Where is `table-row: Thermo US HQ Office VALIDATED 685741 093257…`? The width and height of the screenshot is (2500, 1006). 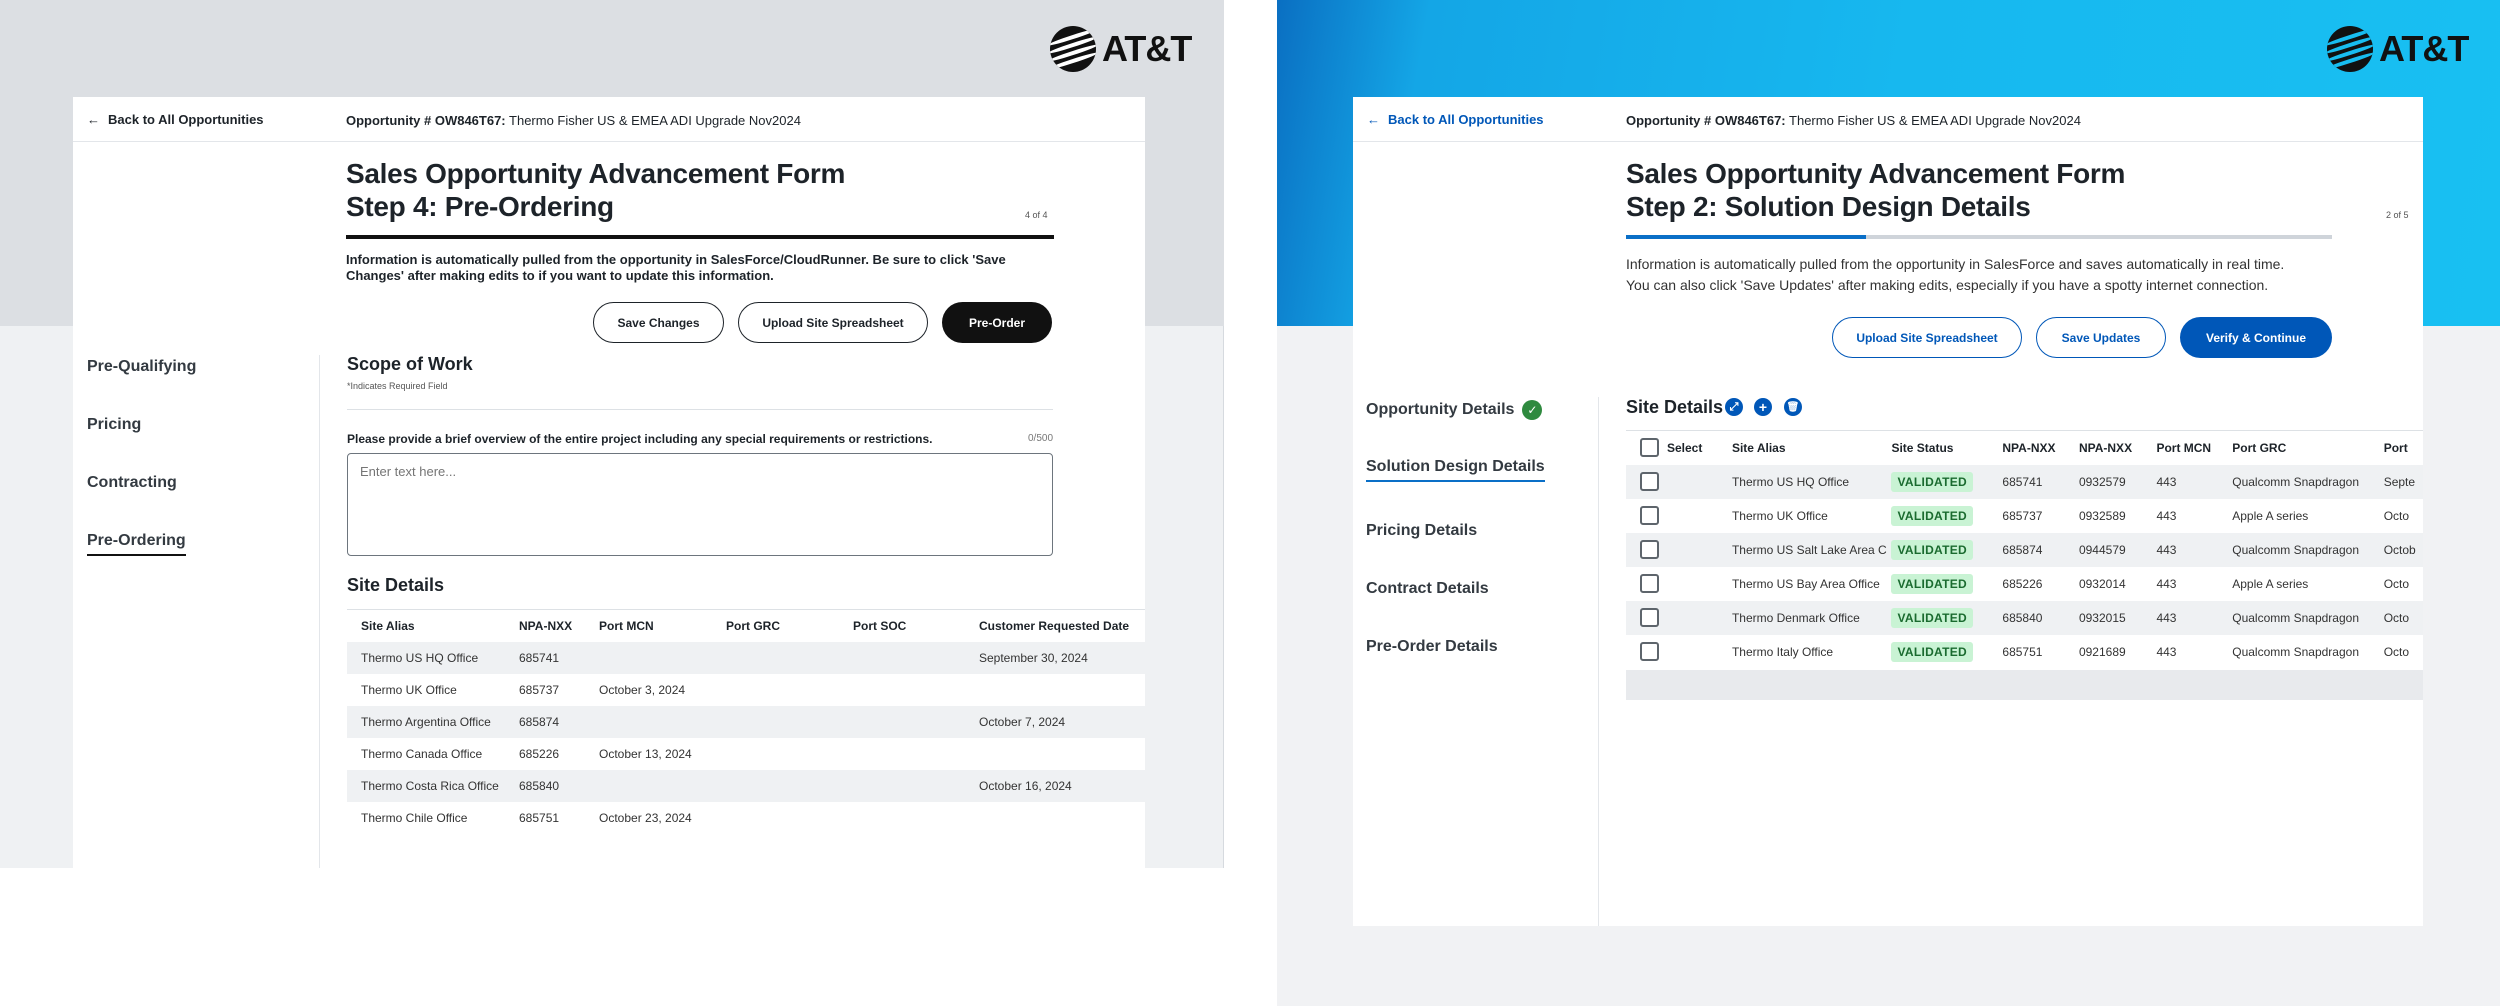 table-row: Thermo US HQ Office VALIDATED 685741 093257… is located at coordinates (2024, 481).